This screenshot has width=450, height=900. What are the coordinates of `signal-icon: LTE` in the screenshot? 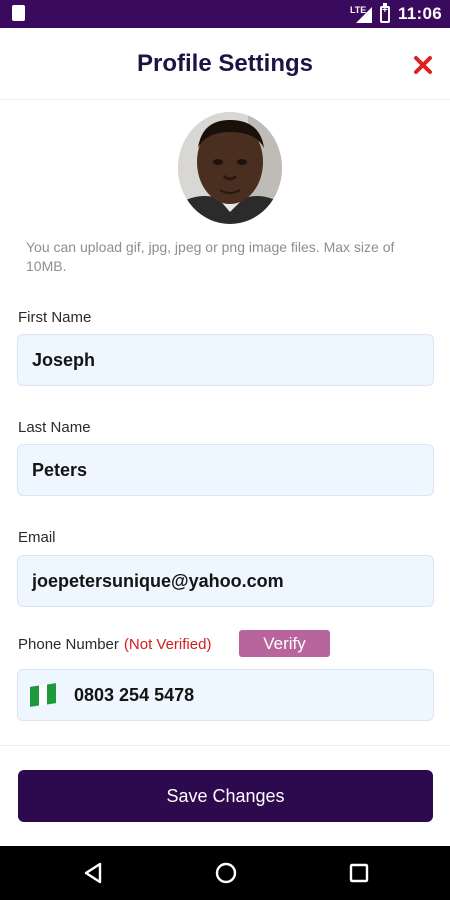 It's located at (361, 14).